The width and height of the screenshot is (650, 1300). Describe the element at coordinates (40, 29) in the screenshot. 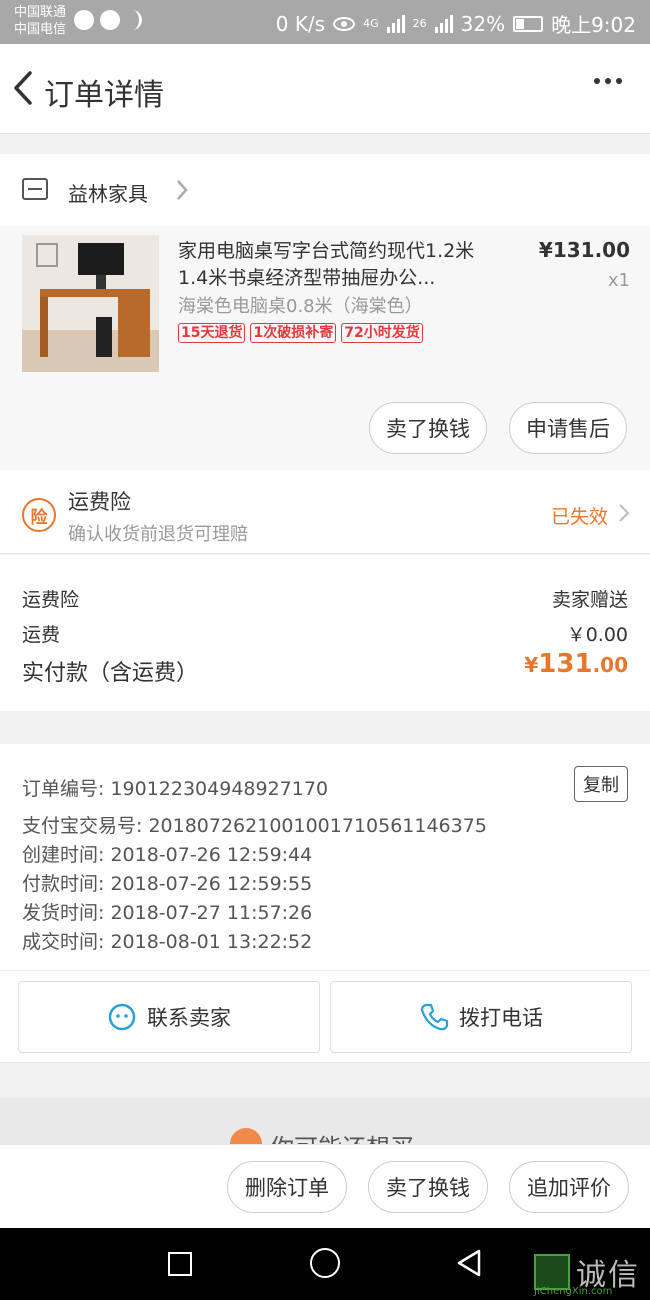

I see `carrier-2: 中国电信` at that location.